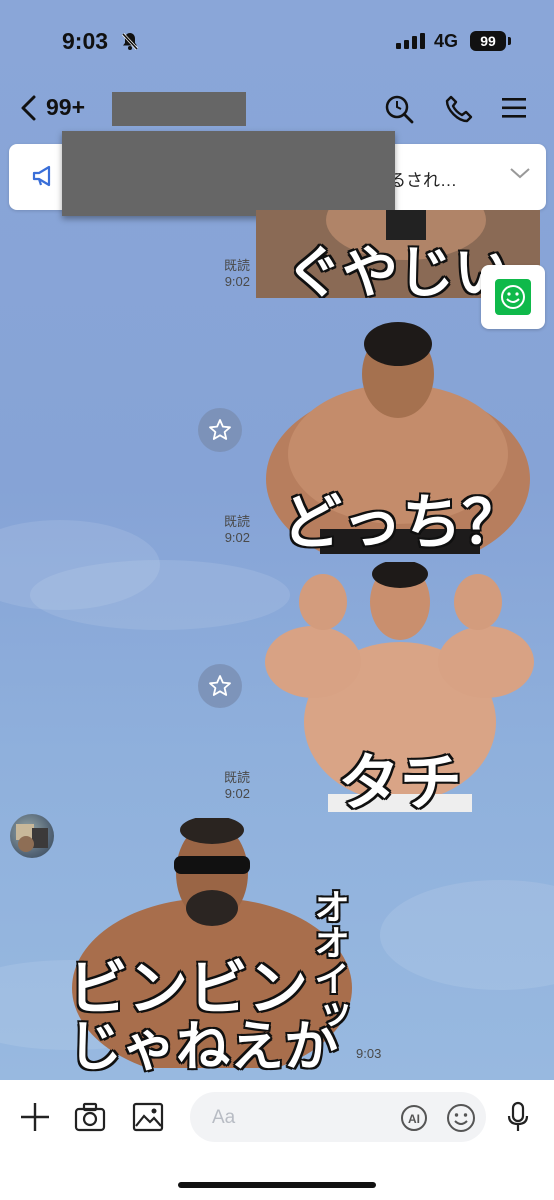  Describe the element at coordinates (515, 110) in the screenshot. I see `menu-icon` at that location.